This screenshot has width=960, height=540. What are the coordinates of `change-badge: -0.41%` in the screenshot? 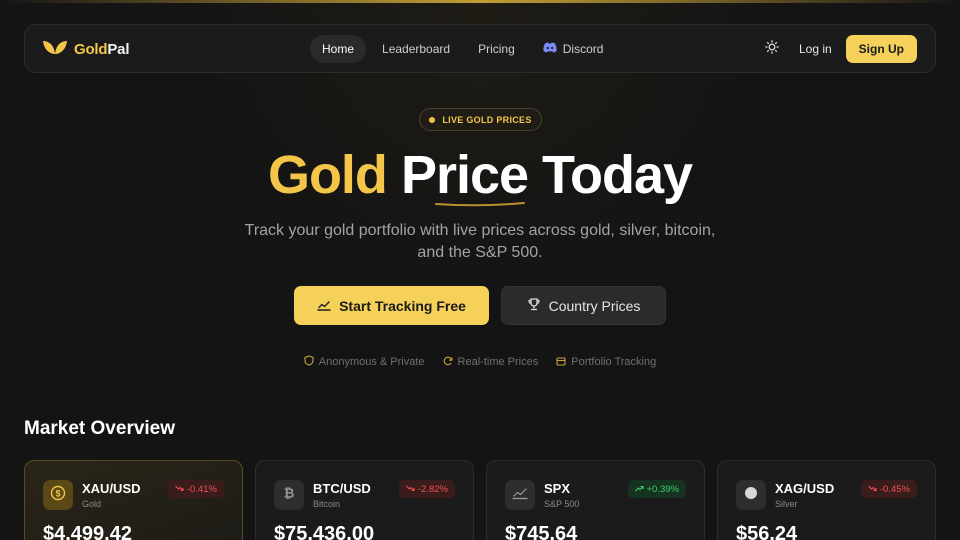 It's located at (195, 489).